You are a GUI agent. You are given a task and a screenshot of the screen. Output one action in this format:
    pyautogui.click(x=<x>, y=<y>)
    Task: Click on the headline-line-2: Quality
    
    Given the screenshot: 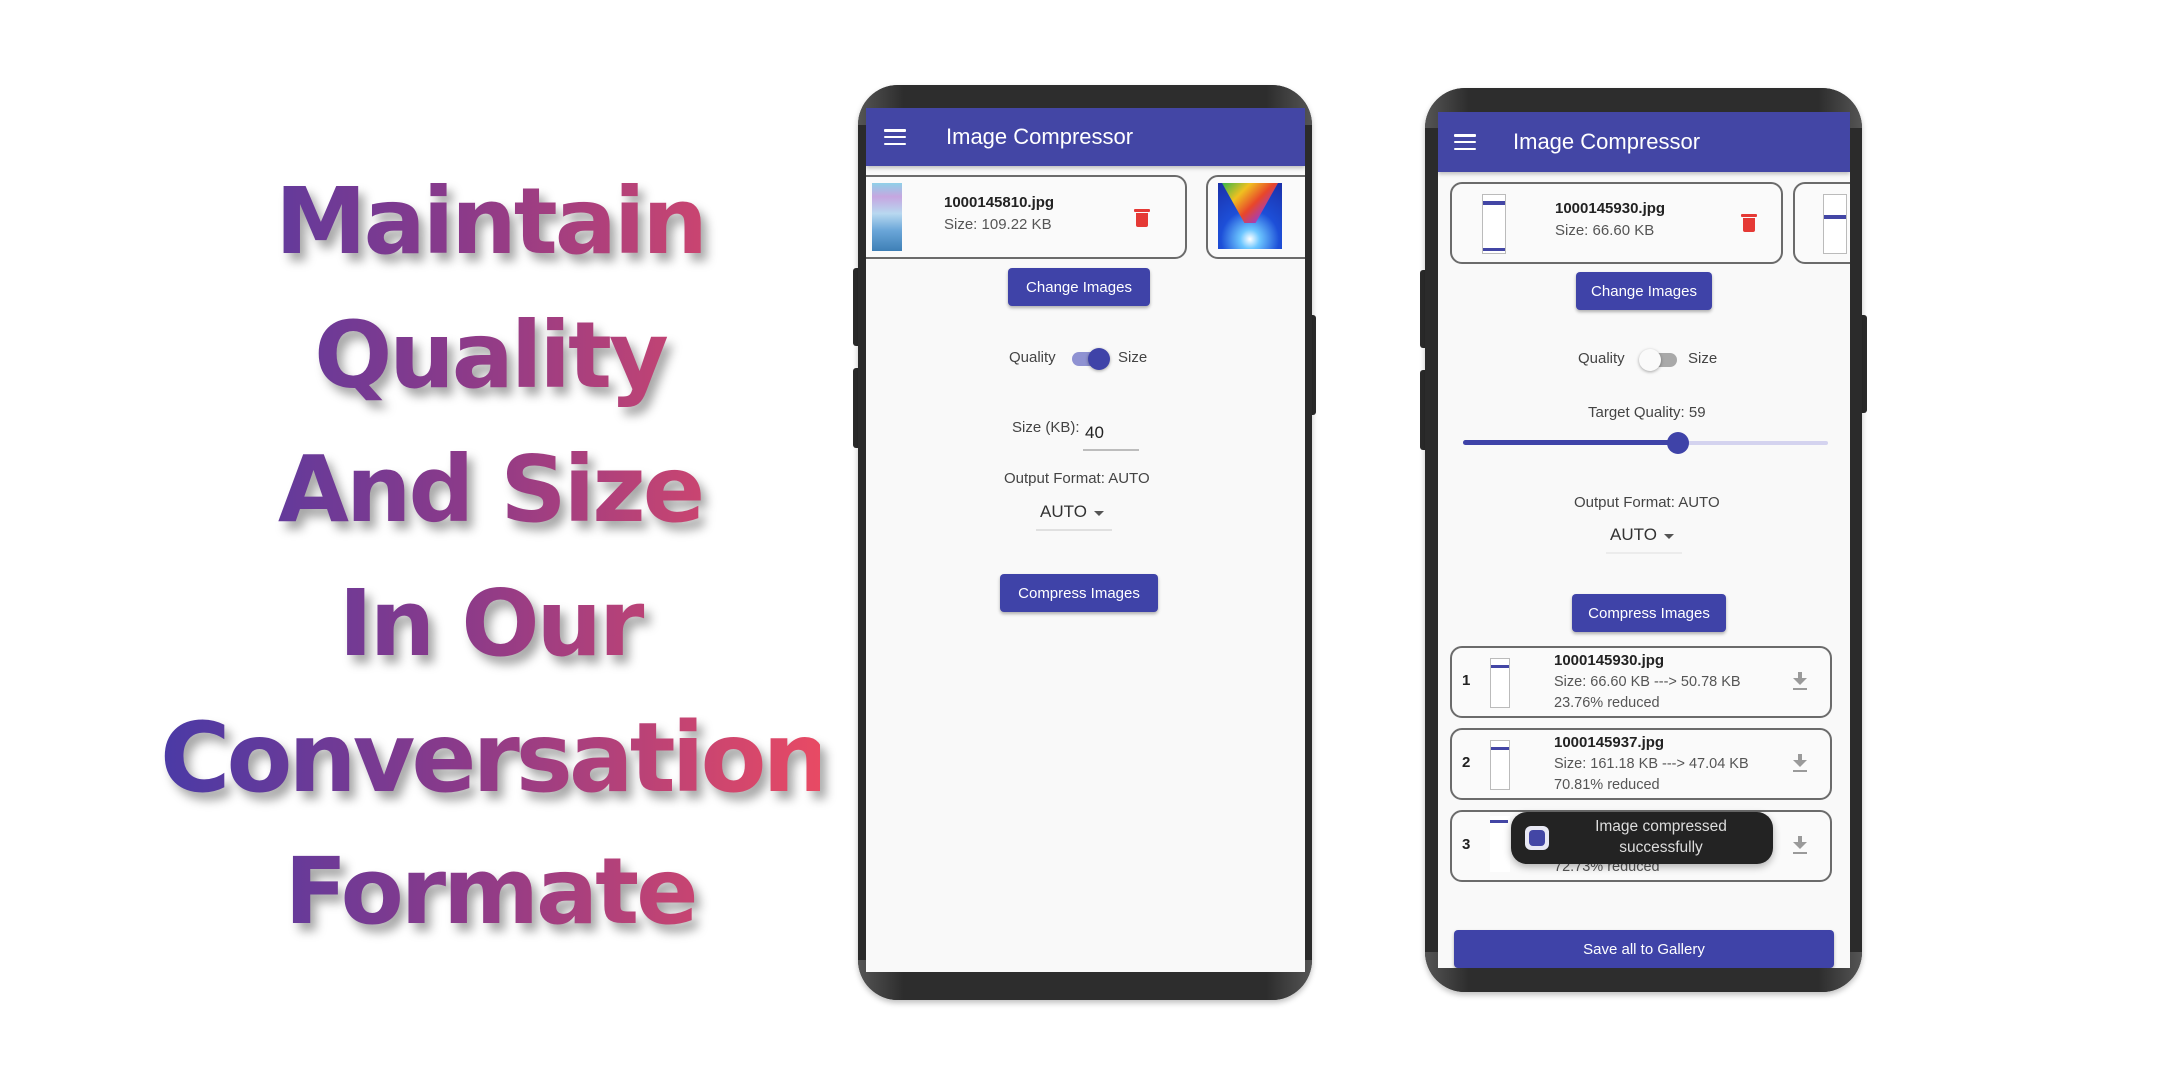 What is the action you would take?
    pyautogui.click(x=490, y=356)
    